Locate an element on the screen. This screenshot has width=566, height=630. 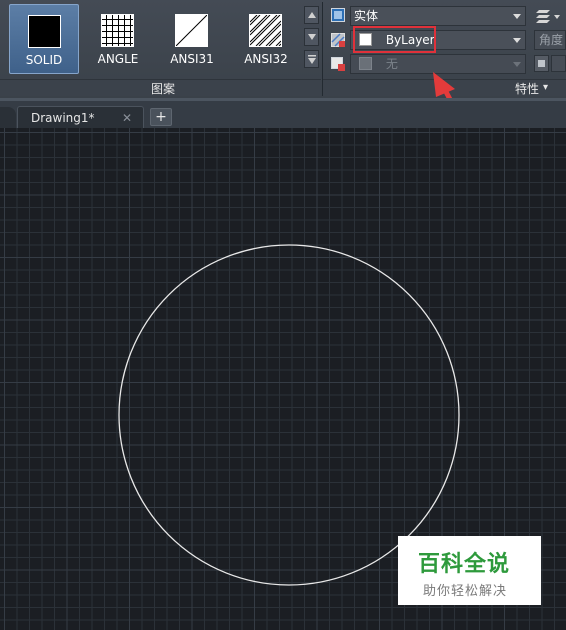
pattern-solid-button: SOLID is located at coordinates (44, 39).